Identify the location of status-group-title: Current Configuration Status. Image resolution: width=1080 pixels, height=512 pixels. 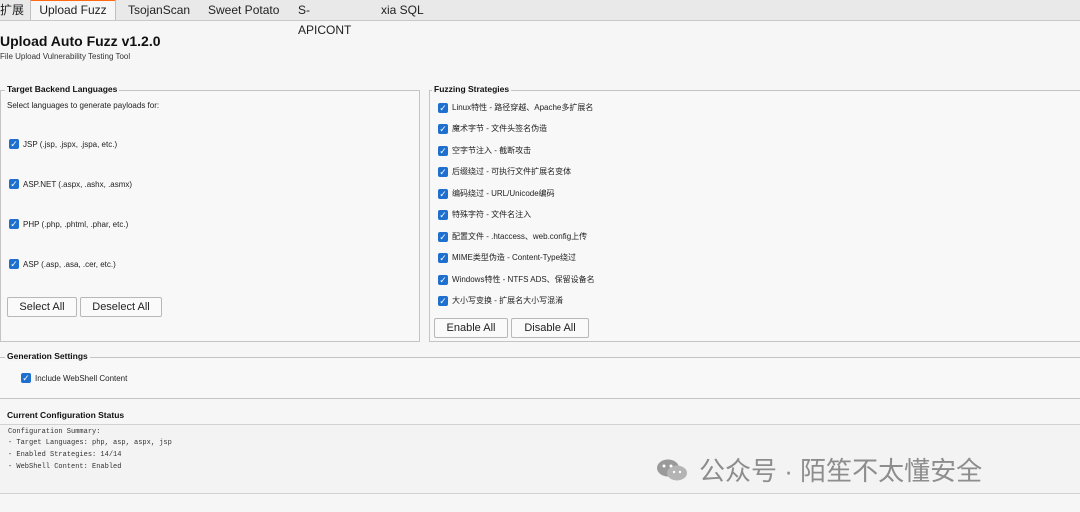
(66, 415).